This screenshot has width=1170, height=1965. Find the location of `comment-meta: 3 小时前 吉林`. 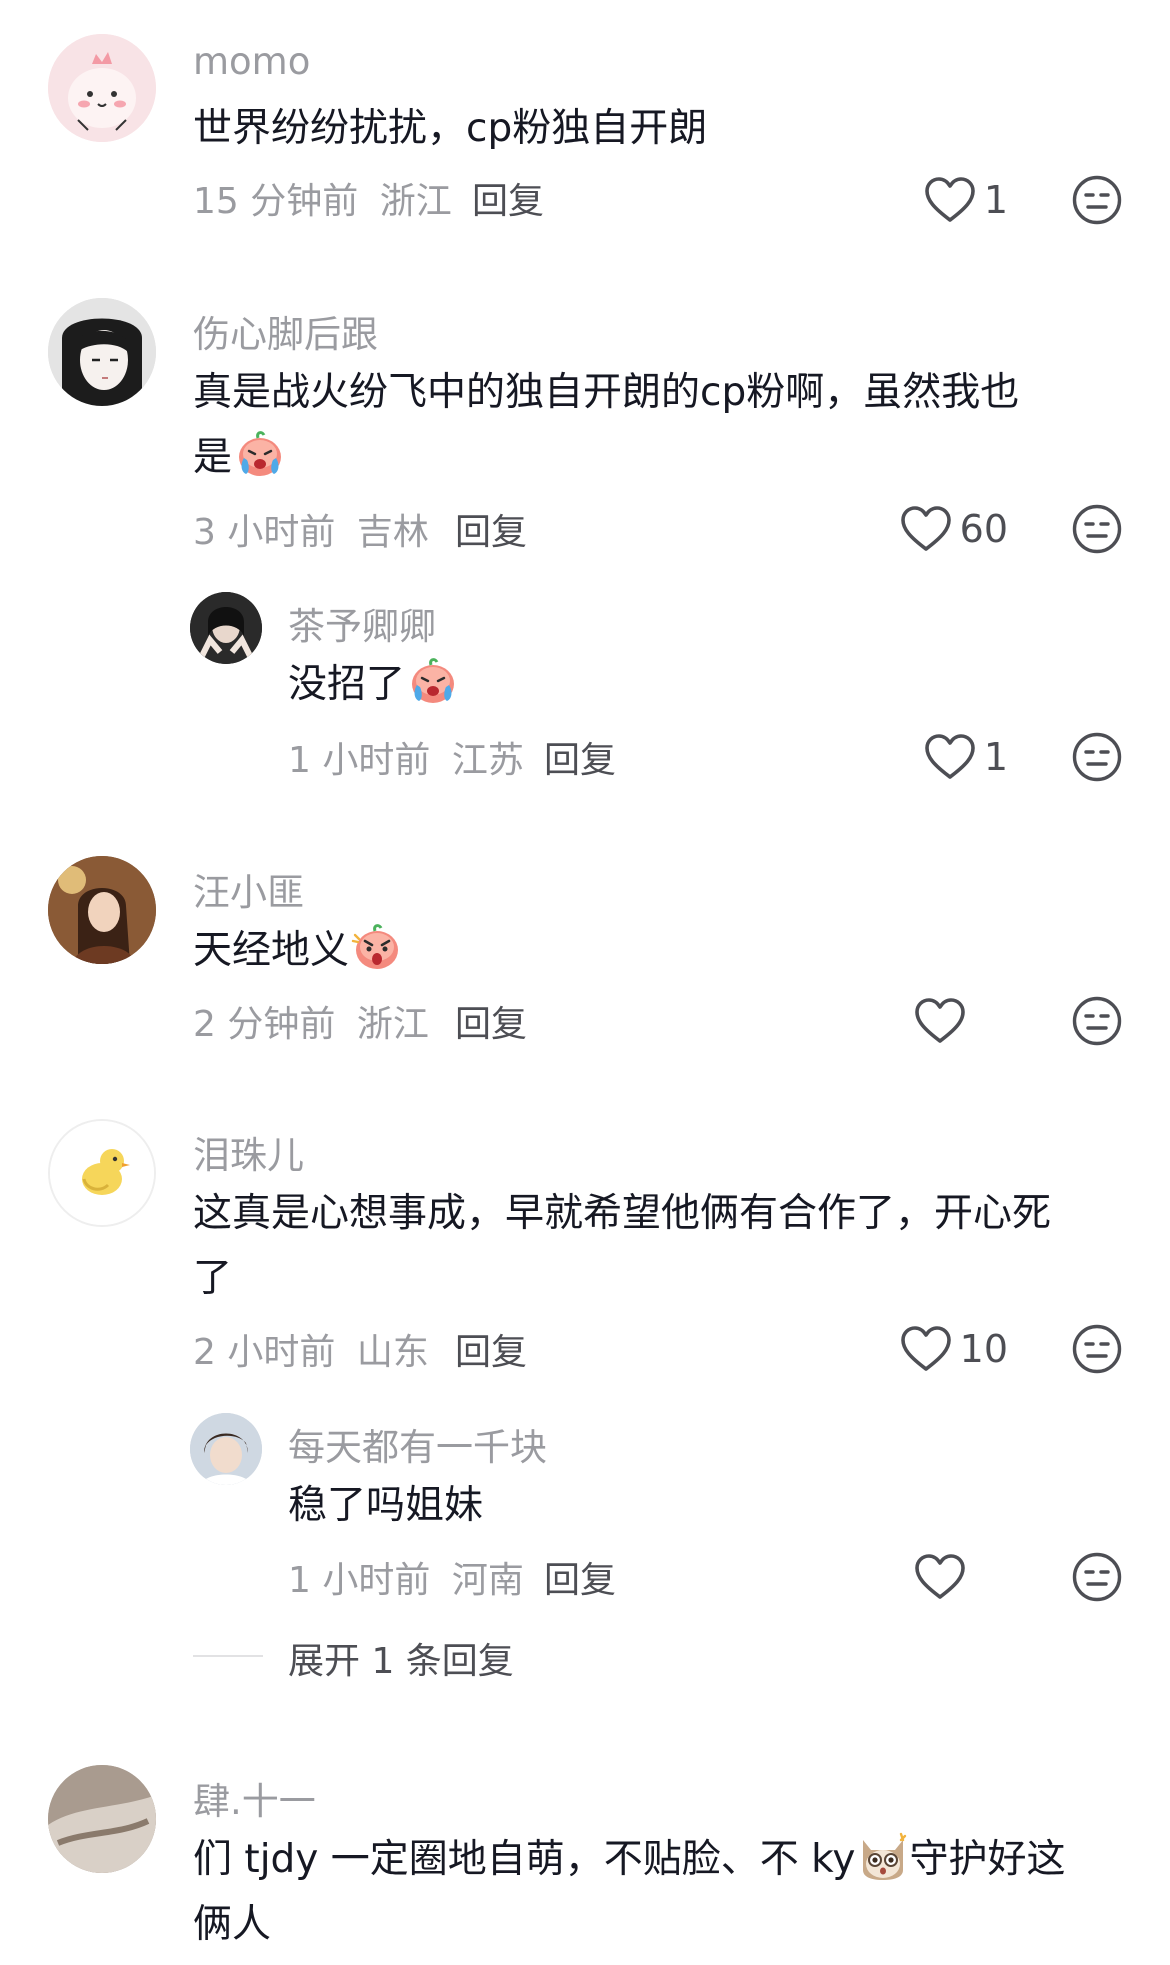

comment-meta: 3 小时前 吉林 is located at coordinates (311, 529).